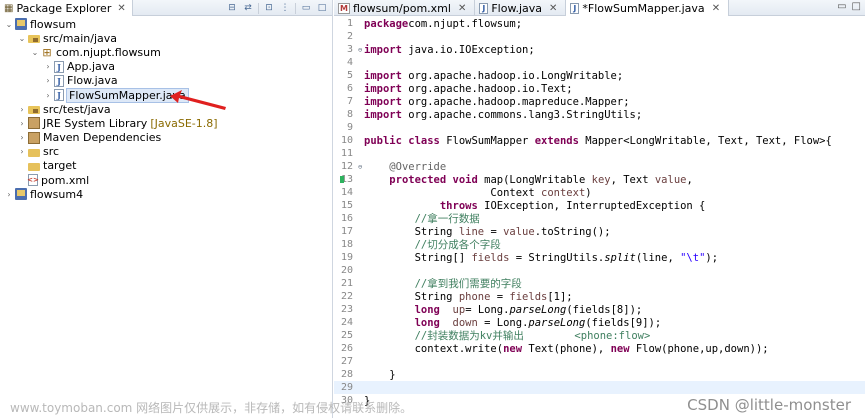  I want to click on editor-tab-label: flowsum/pom.xml, so click(401, 8).